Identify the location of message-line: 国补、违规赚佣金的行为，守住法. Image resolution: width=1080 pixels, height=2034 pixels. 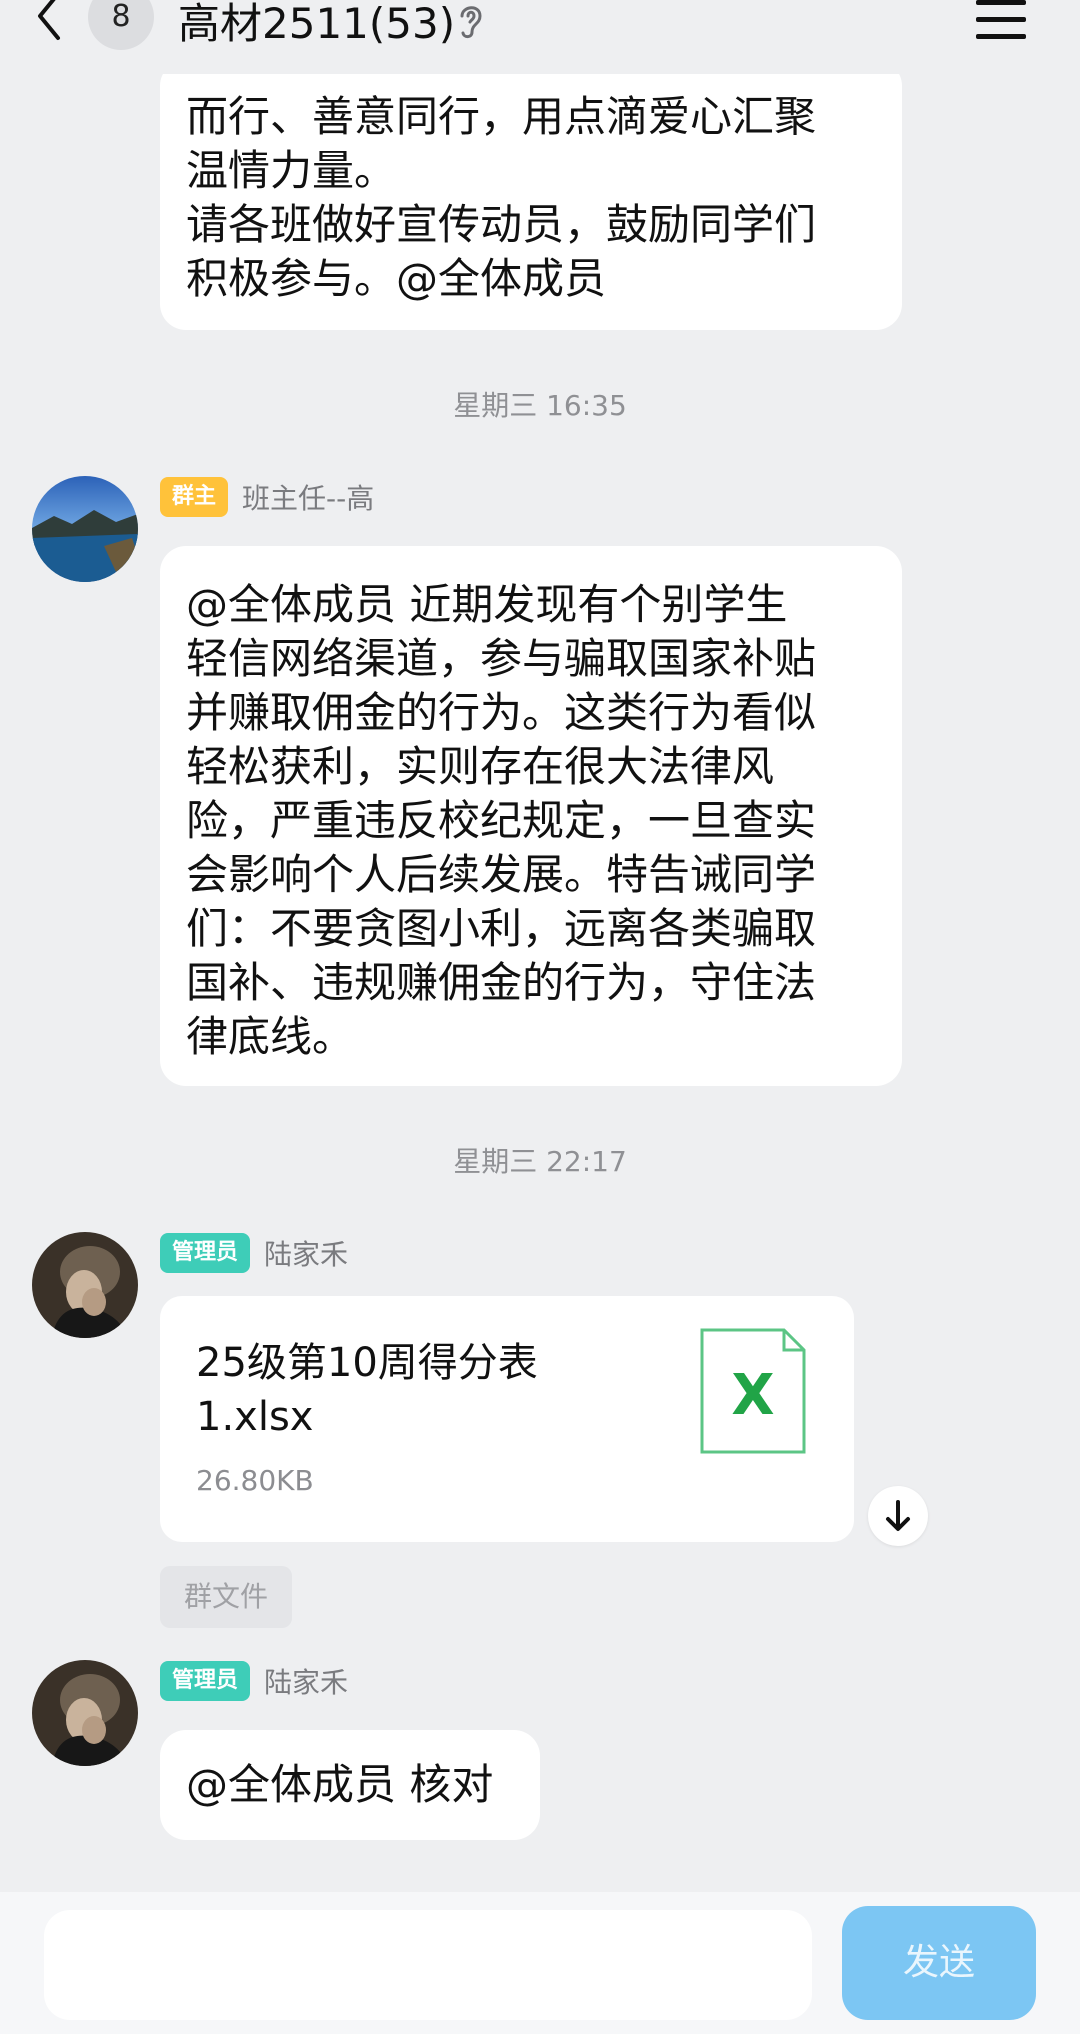
(501, 982).